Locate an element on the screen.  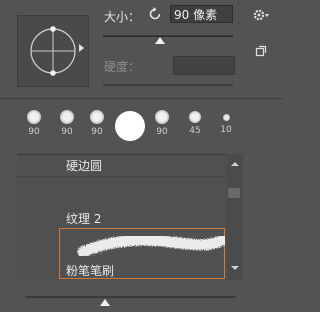
preset-size: 45 is located at coordinates (195, 131).